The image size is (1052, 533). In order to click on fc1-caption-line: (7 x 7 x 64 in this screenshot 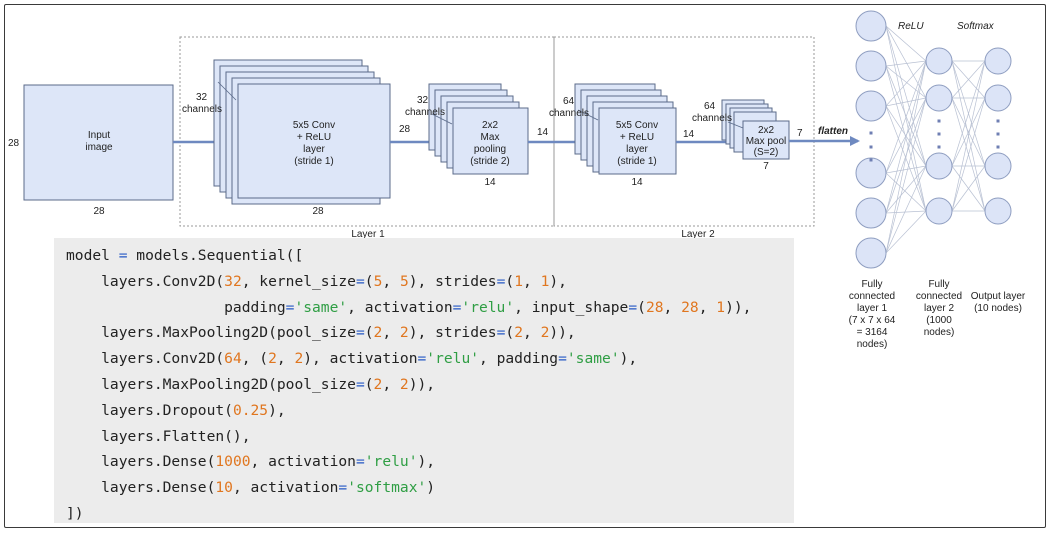, I will do `click(872, 320)`.